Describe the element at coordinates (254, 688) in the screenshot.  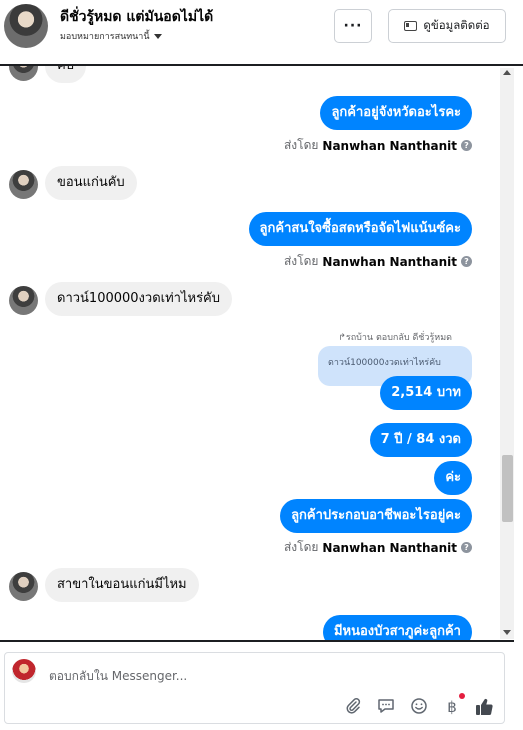
I see `reply-composer: ตอบกลับใน Messenger... ฿` at that location.